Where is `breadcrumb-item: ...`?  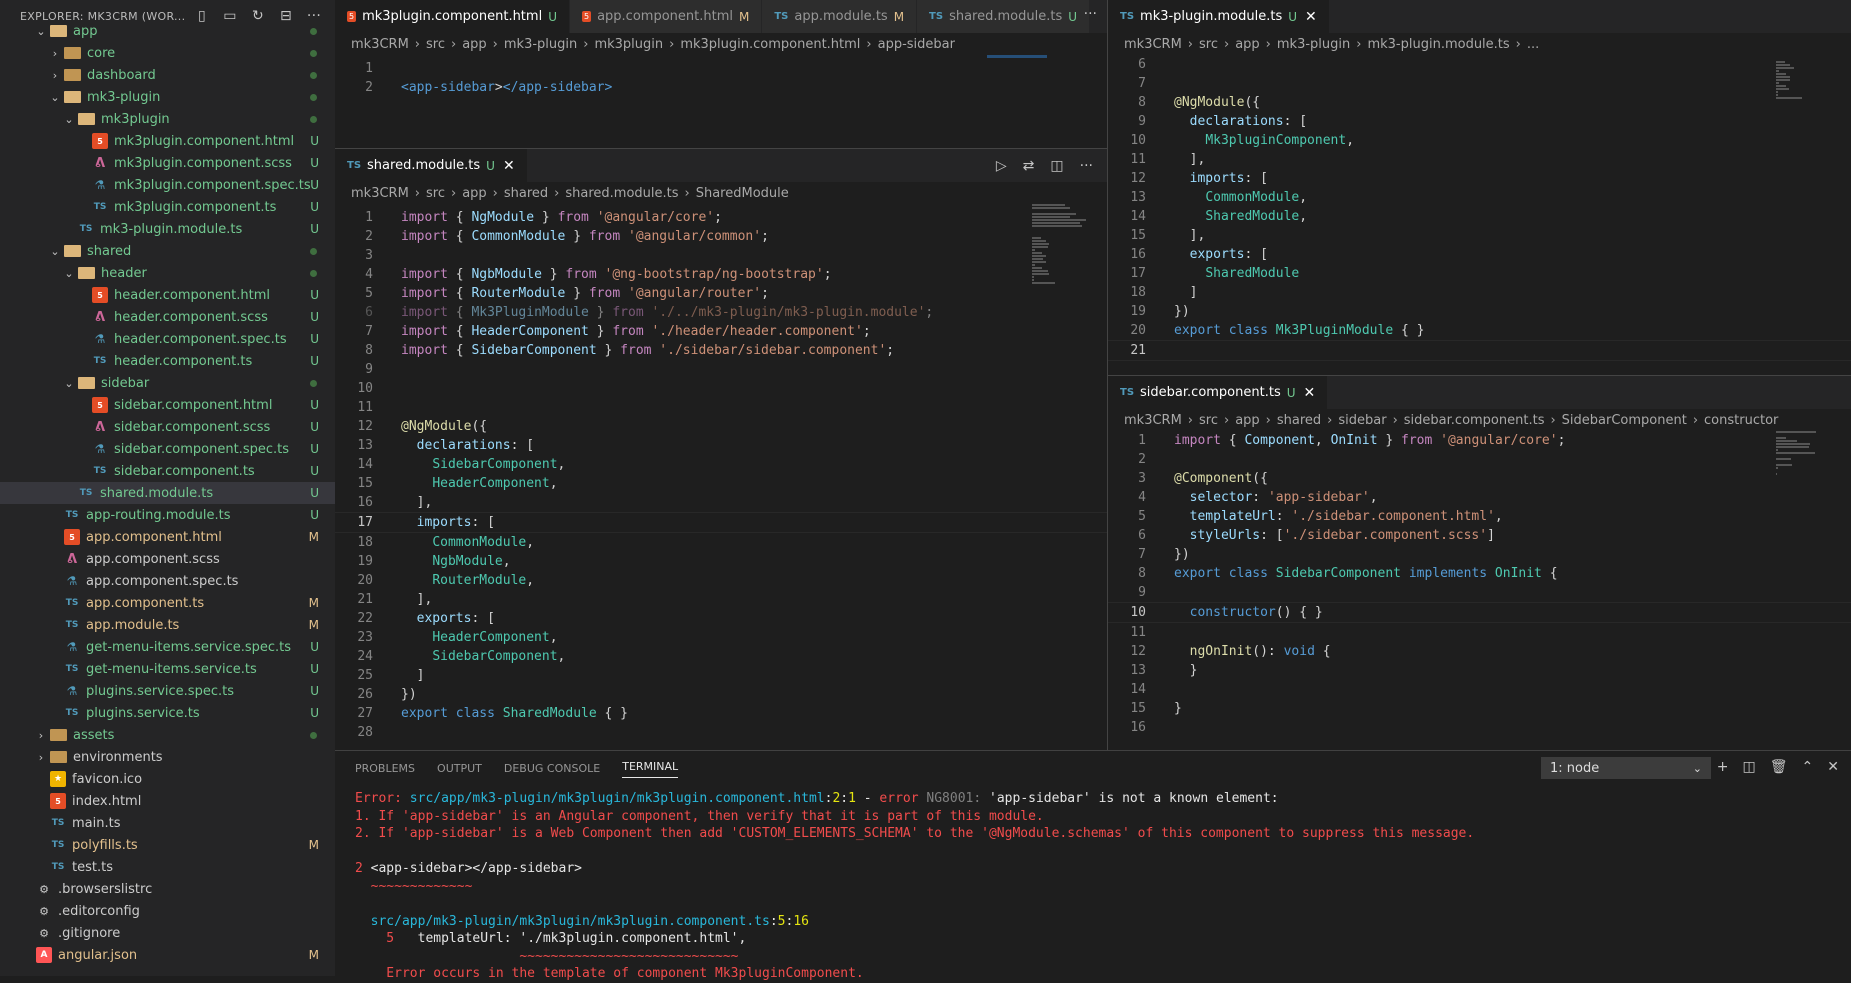 breadcrumb-item: ... is located at coordinates (1533, 44).